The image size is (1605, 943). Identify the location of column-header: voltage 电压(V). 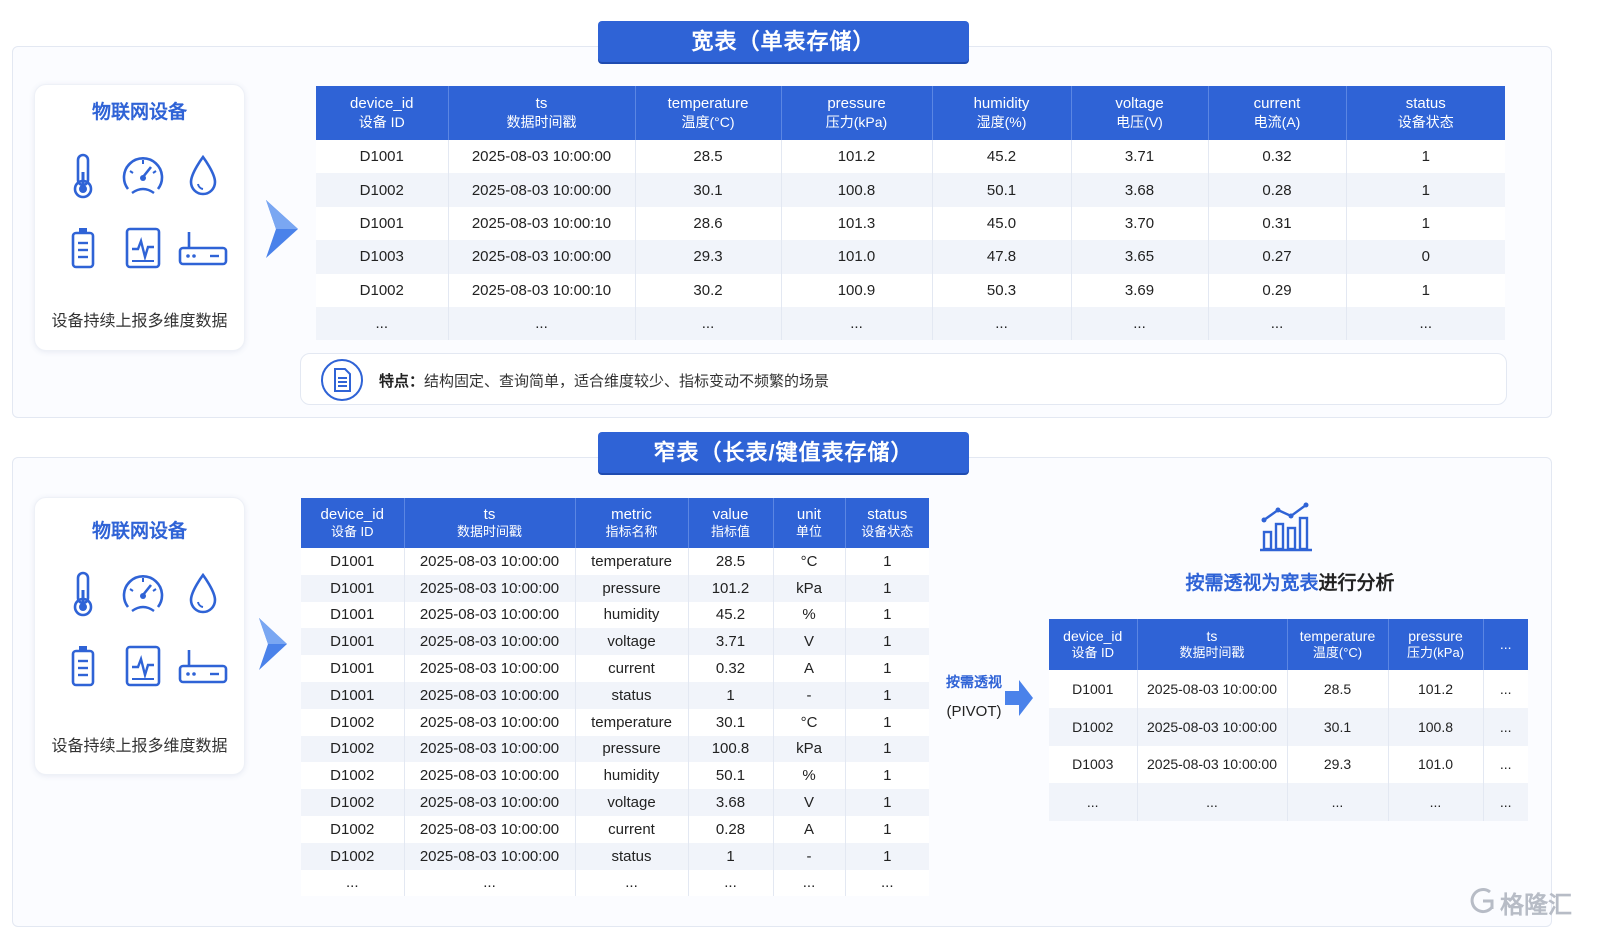
(1140, 113).